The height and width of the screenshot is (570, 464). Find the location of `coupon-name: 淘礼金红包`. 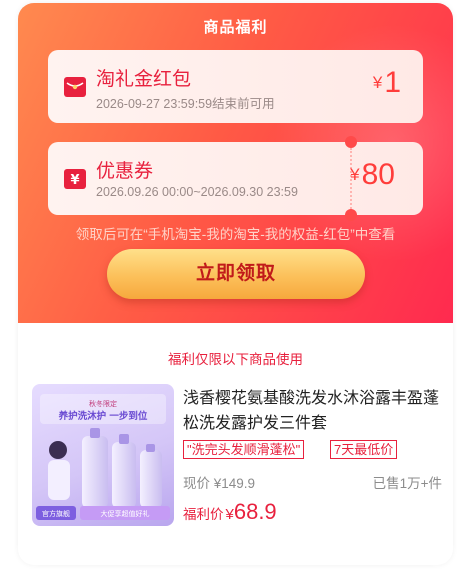

coupon-name: 淘礼金红包 is located at coordinates (144, 79).